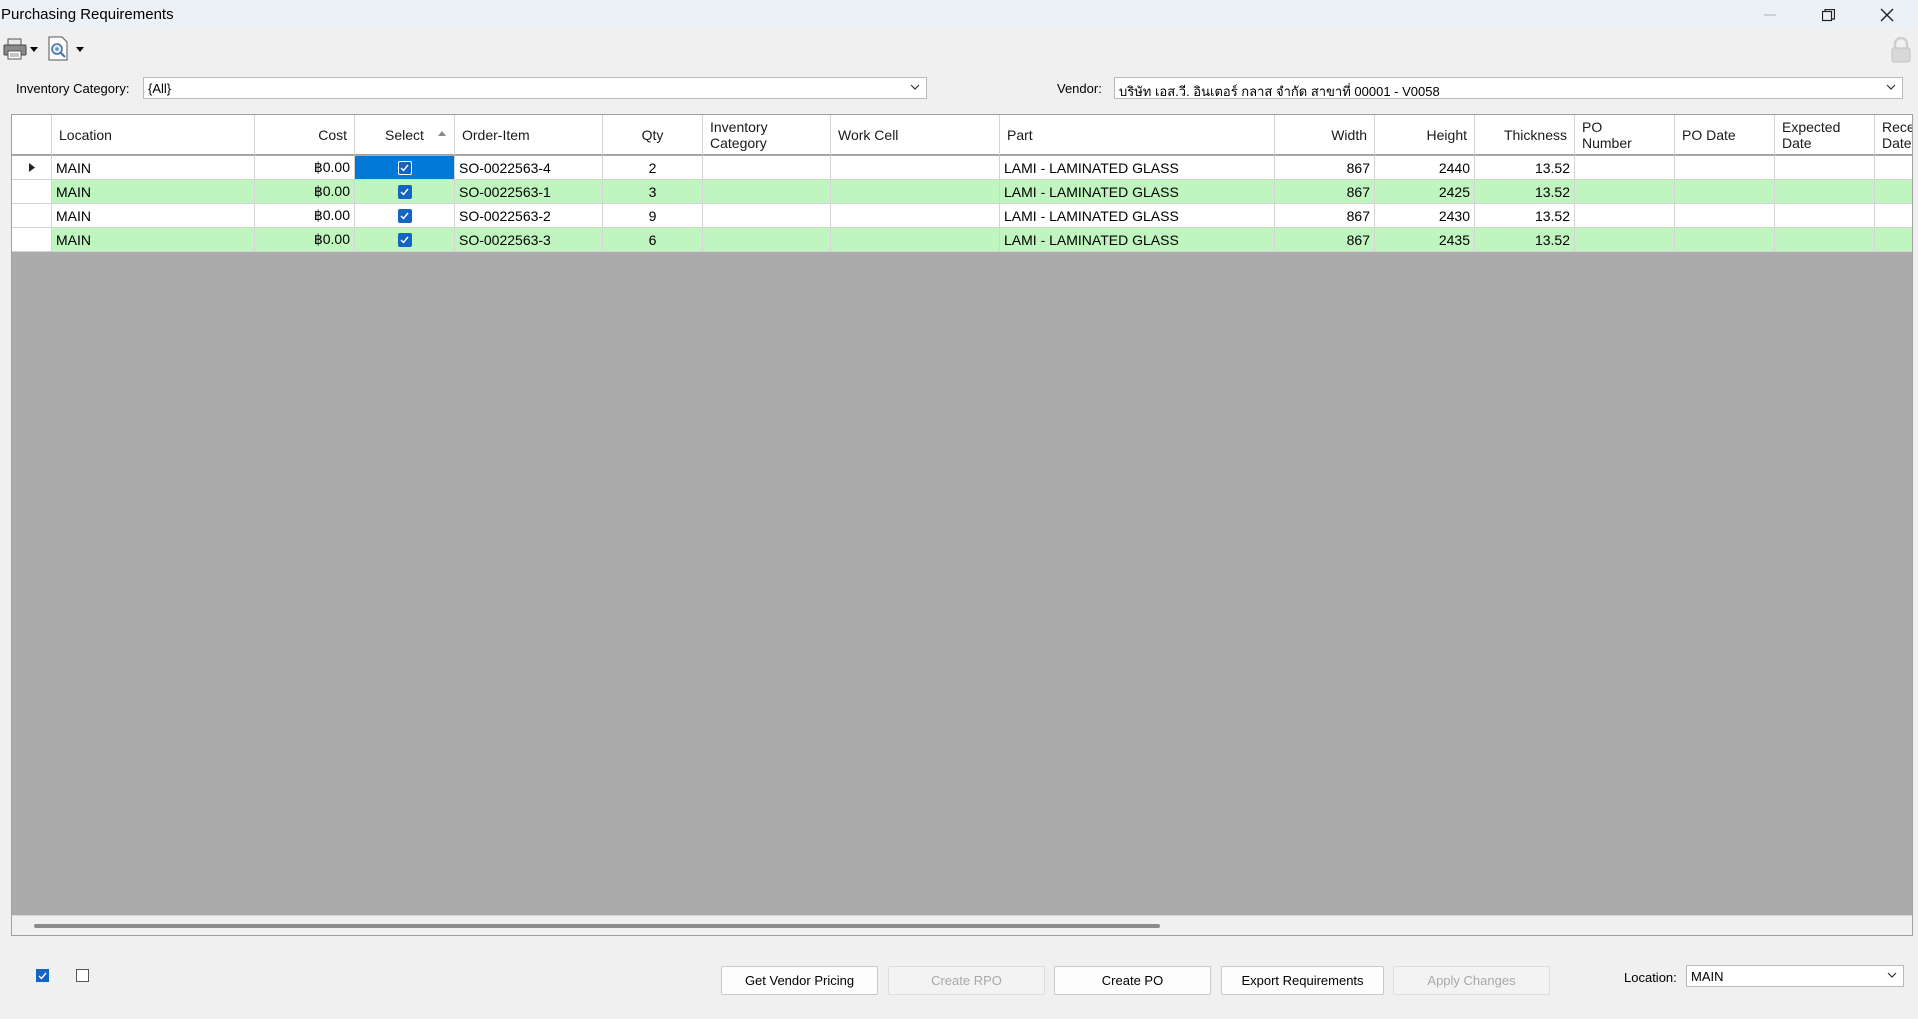 The height and width of the screenshot is (1019, 1918). I want to click on column-header-thickness: Thickness, so click(1525, 135).